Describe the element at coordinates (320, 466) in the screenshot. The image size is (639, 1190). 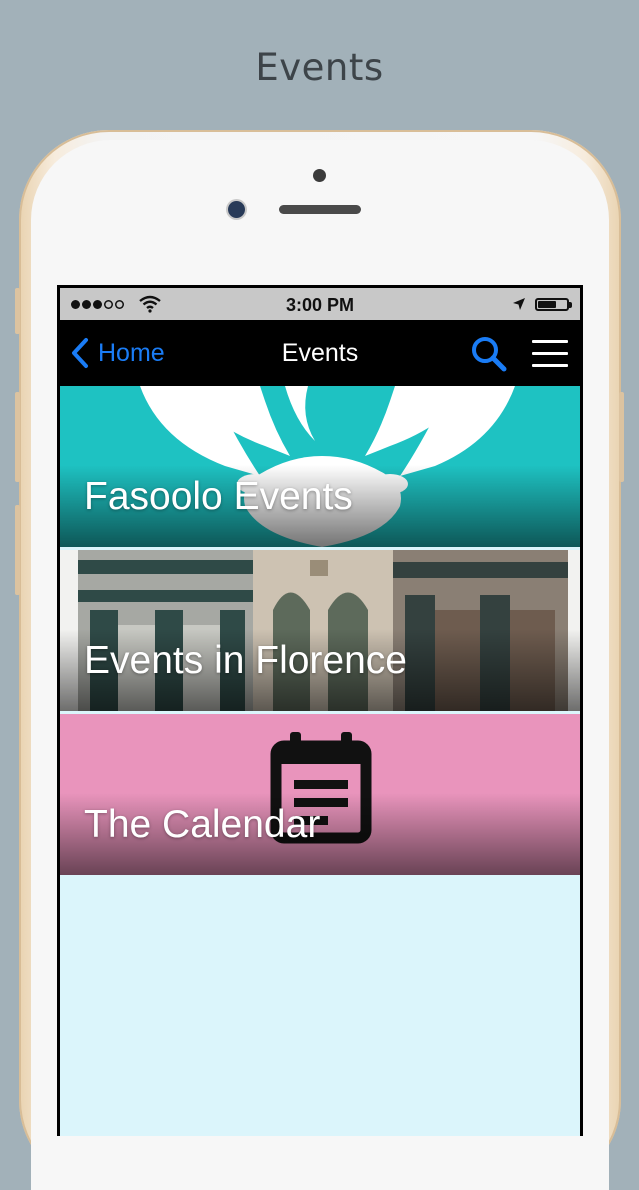
I see `tile-fasoolo-events: Fasoolo Events` at that location.